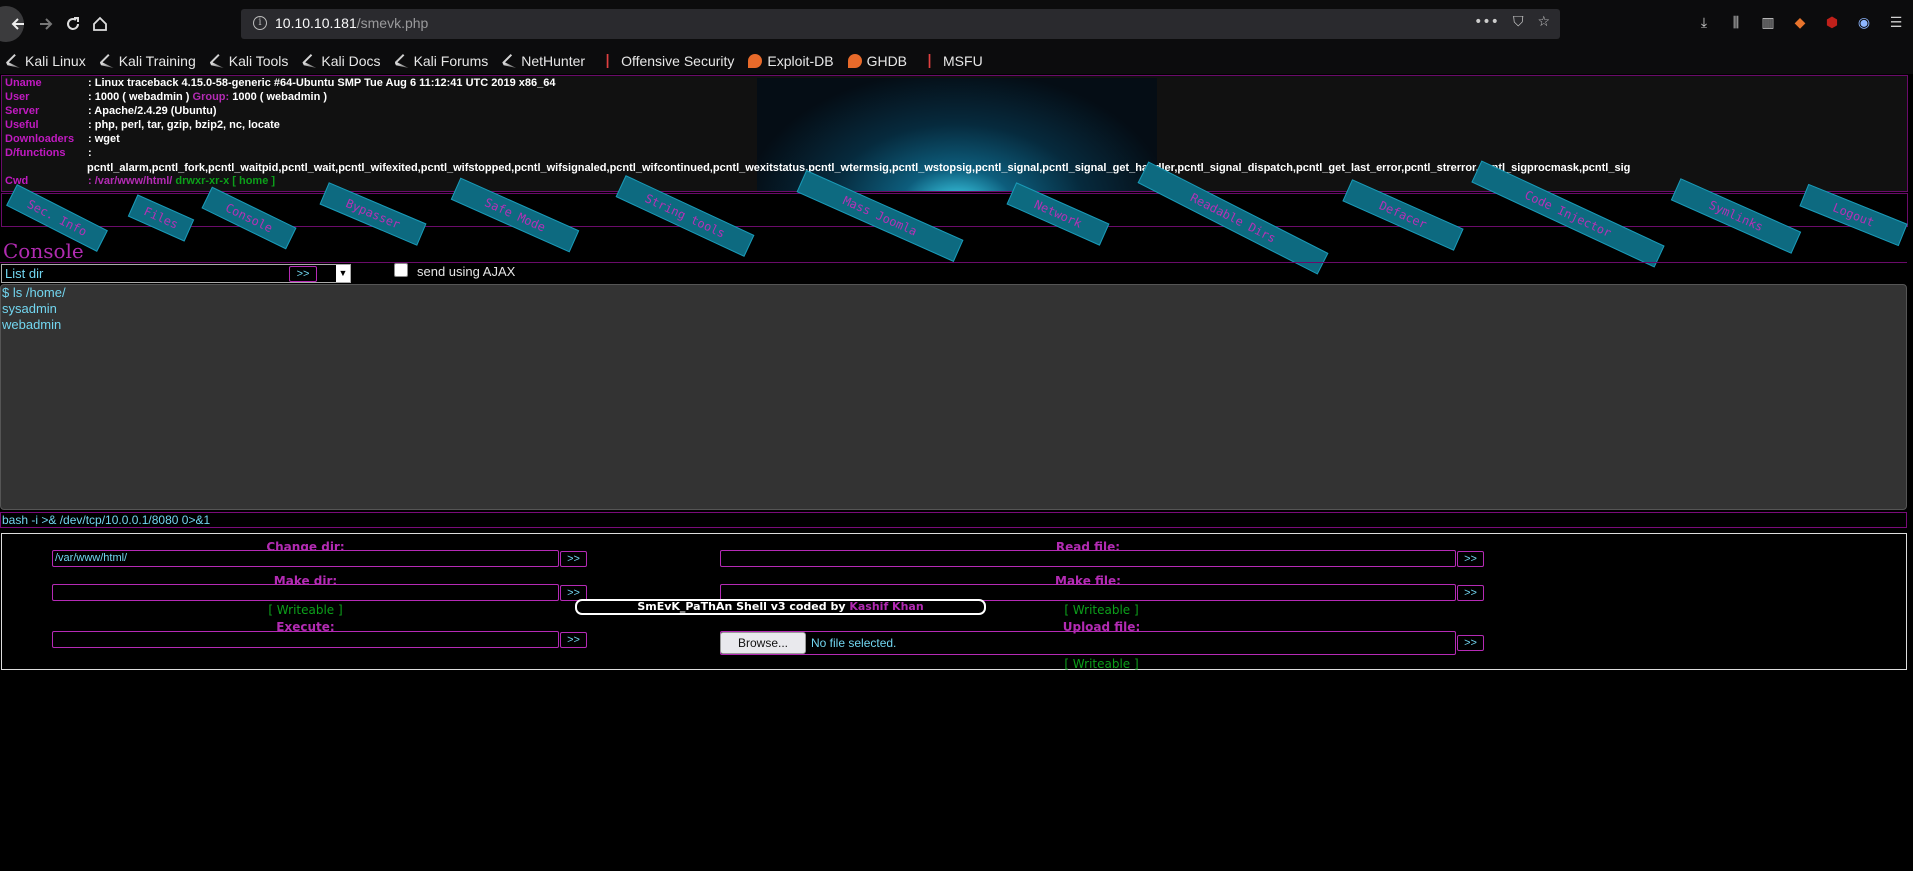 Image resolution: width=1913 pixels, height=871 pixels. Describe the element at coordinates (62, 139) in the screenshot. I see `downloaders-row: Downloaders: wget` at that location.